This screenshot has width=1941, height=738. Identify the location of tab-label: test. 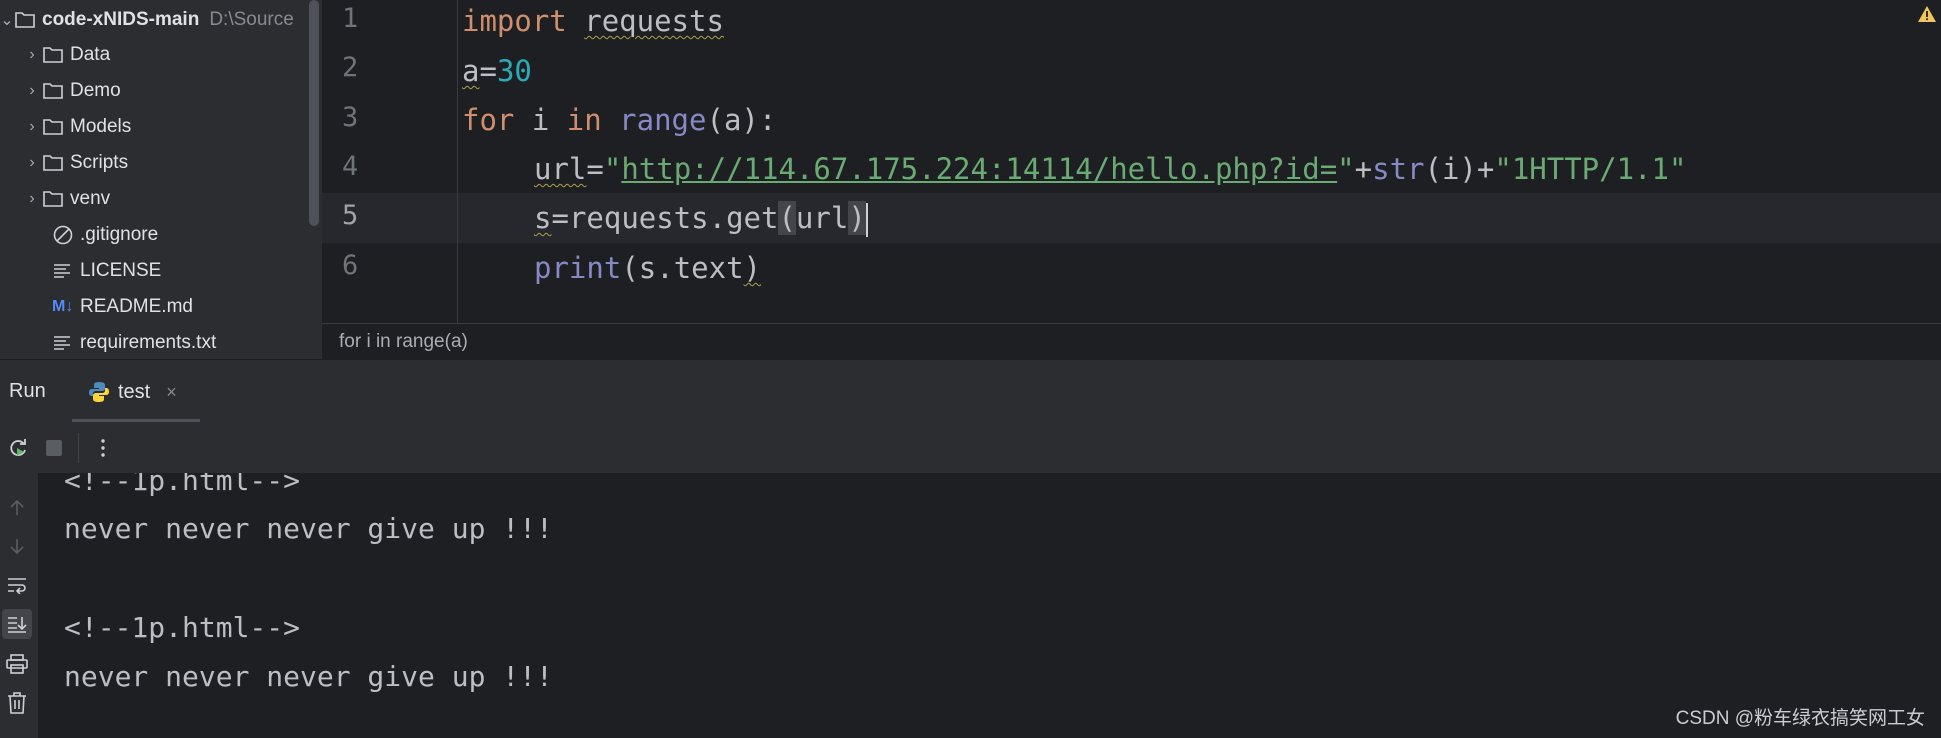
(134, 391).